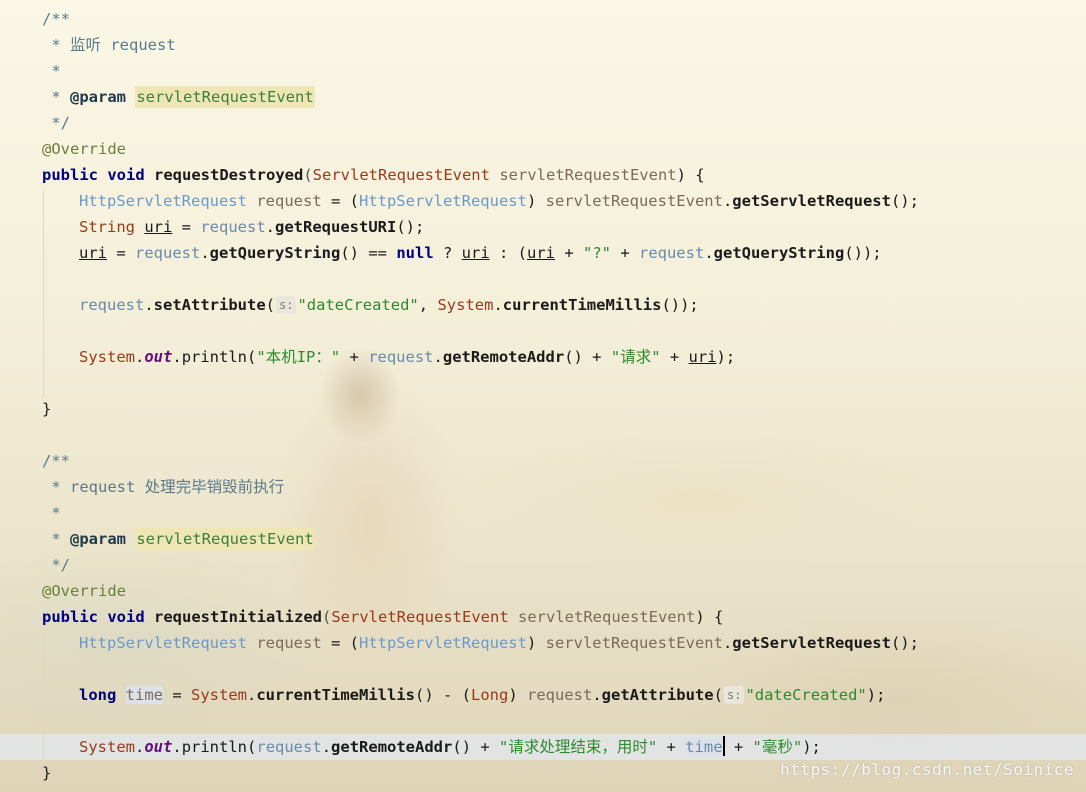 Image resolution: width=1086 pixels, height=792 pixels. What do you see at coordinates (578, 747) in the screenshot?
I see `string-literal: "请求处理结束，用时"` at bounding box center [578, 747].